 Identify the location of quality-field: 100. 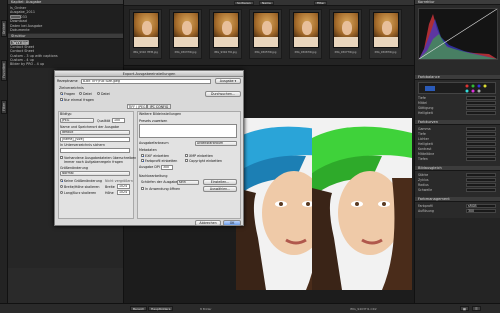
(118, 120).